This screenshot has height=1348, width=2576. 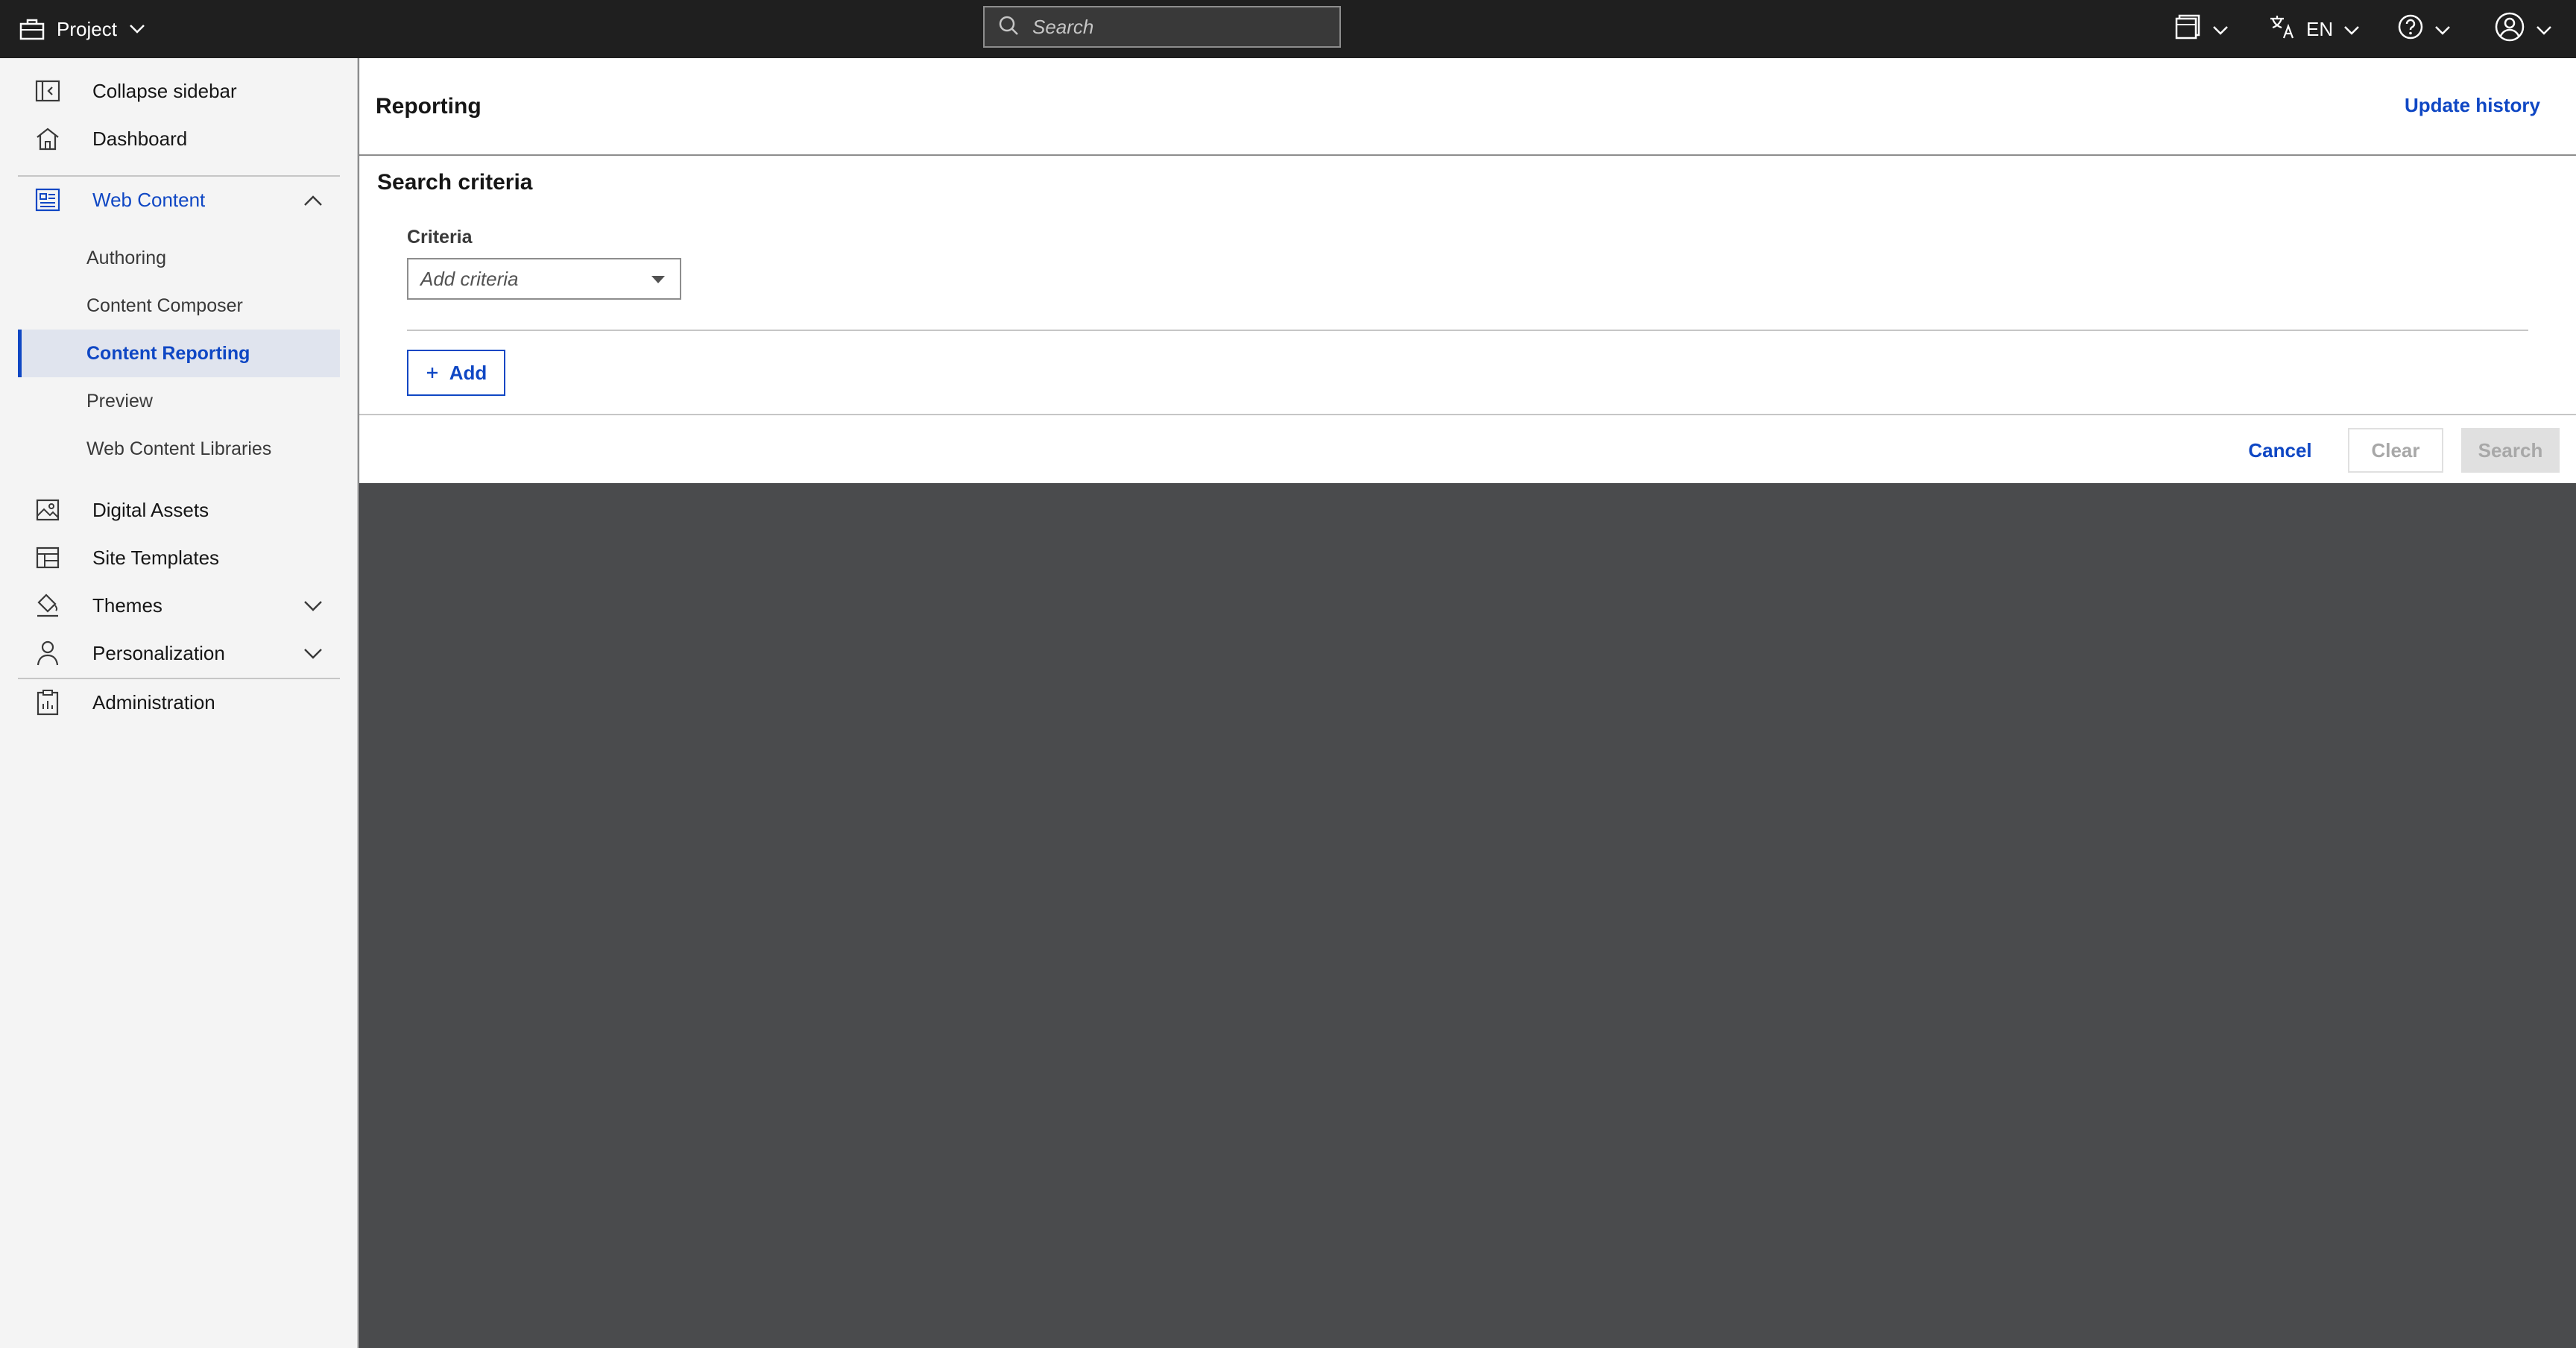 What do you see at coordinates (179, 258) in the screenshot?
I see `sidebar-subitem-authoring: Authoring` at bounding box center [179, 258].